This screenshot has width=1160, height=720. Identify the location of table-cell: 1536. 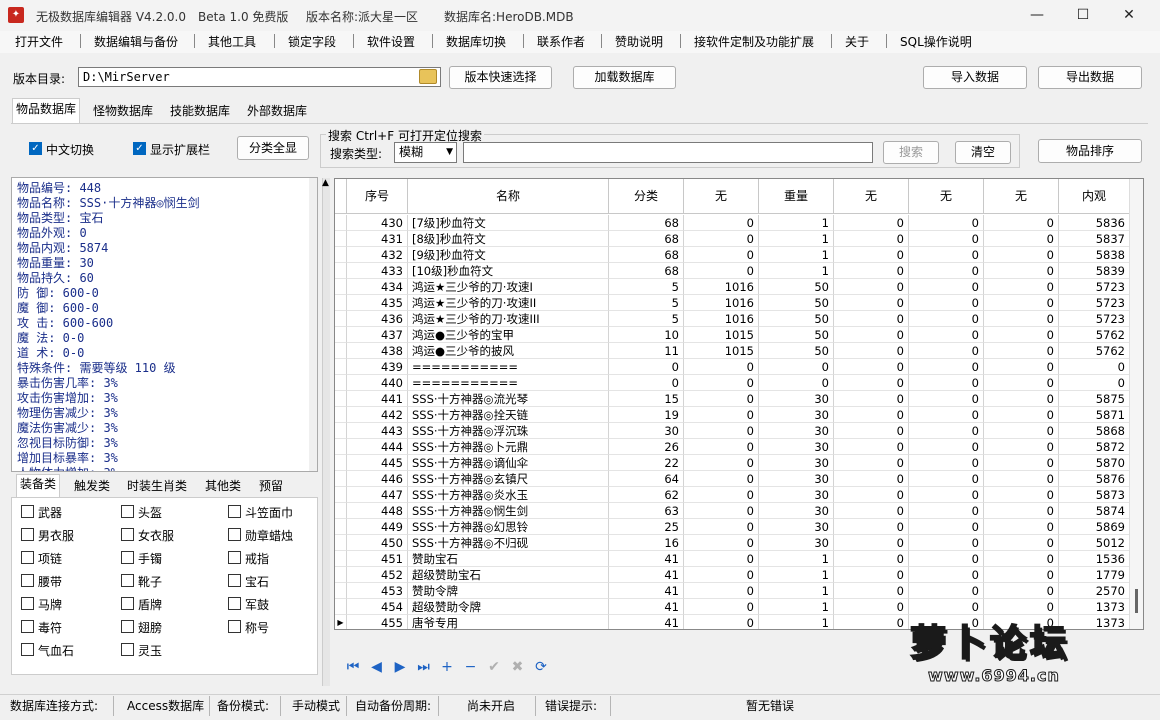
(1094, 559).